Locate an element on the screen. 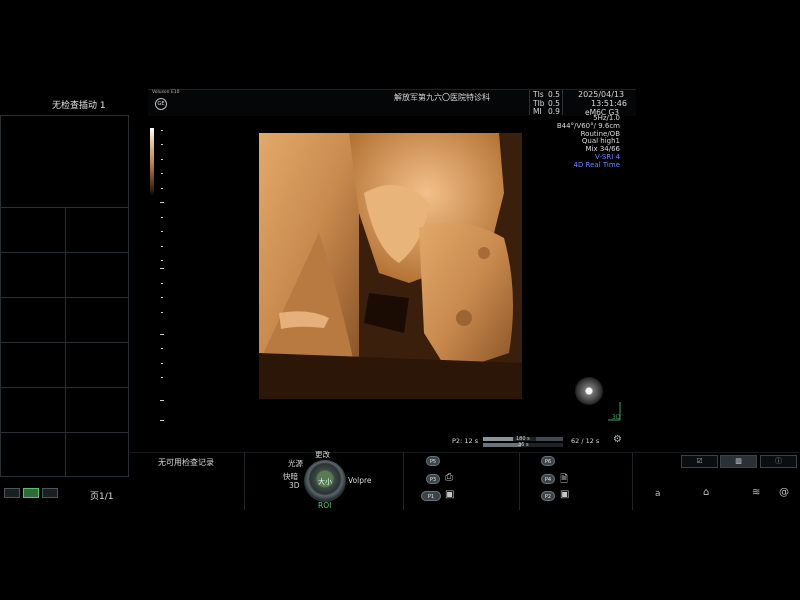 The height and width of the screenshot is (600, 800). tab-report: ☑ is located at coordinates (699, 461).